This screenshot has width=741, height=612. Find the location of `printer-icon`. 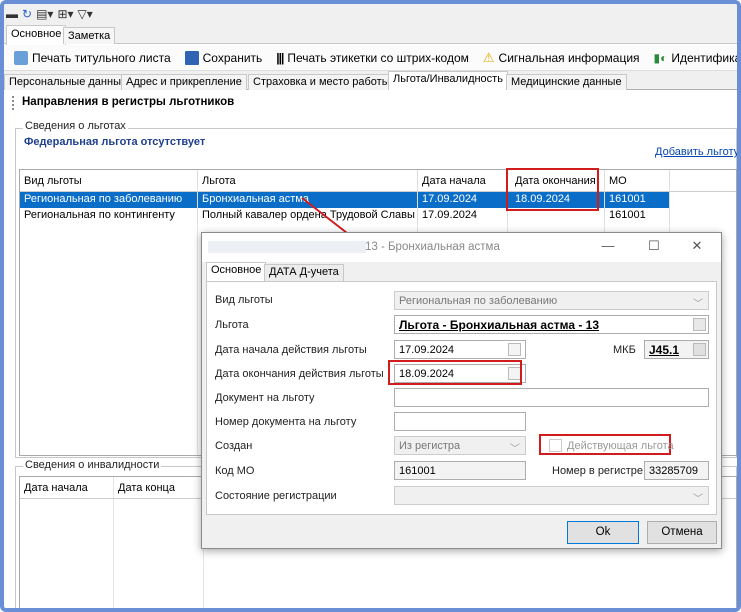

printer-icon is located at coordinates (21, 57).